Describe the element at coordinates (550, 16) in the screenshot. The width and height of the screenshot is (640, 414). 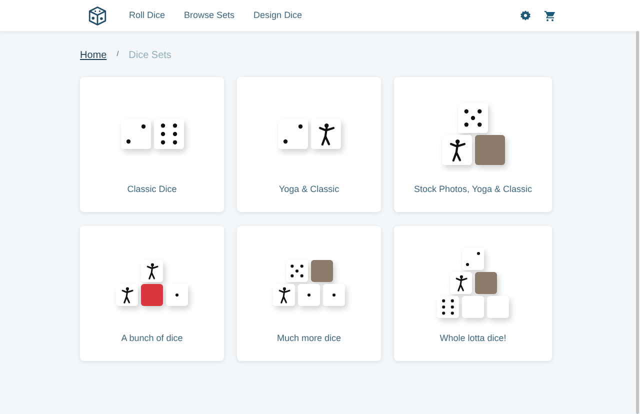
I see `cart-icon` at that location.